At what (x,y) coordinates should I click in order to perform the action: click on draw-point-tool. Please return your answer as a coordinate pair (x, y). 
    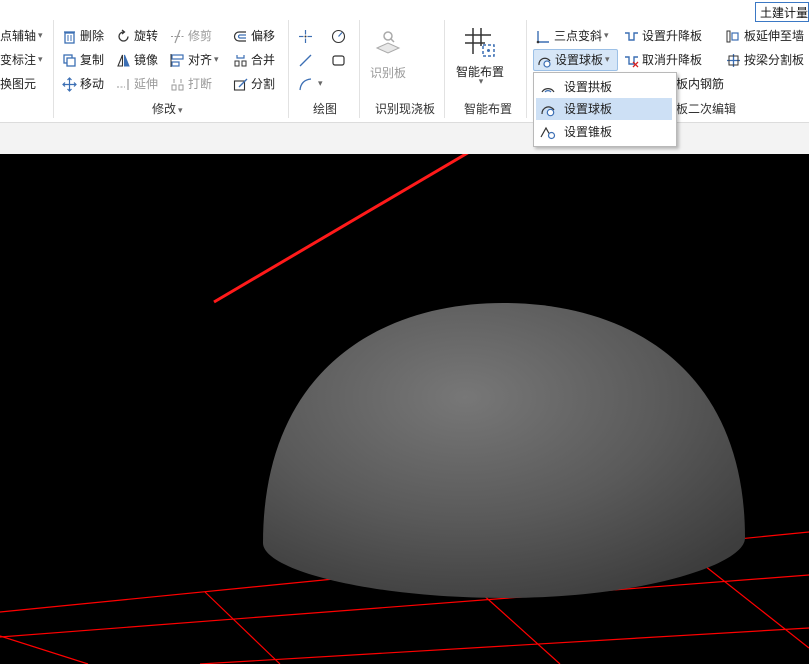
    Looking at the image, I should click on (307, 36).